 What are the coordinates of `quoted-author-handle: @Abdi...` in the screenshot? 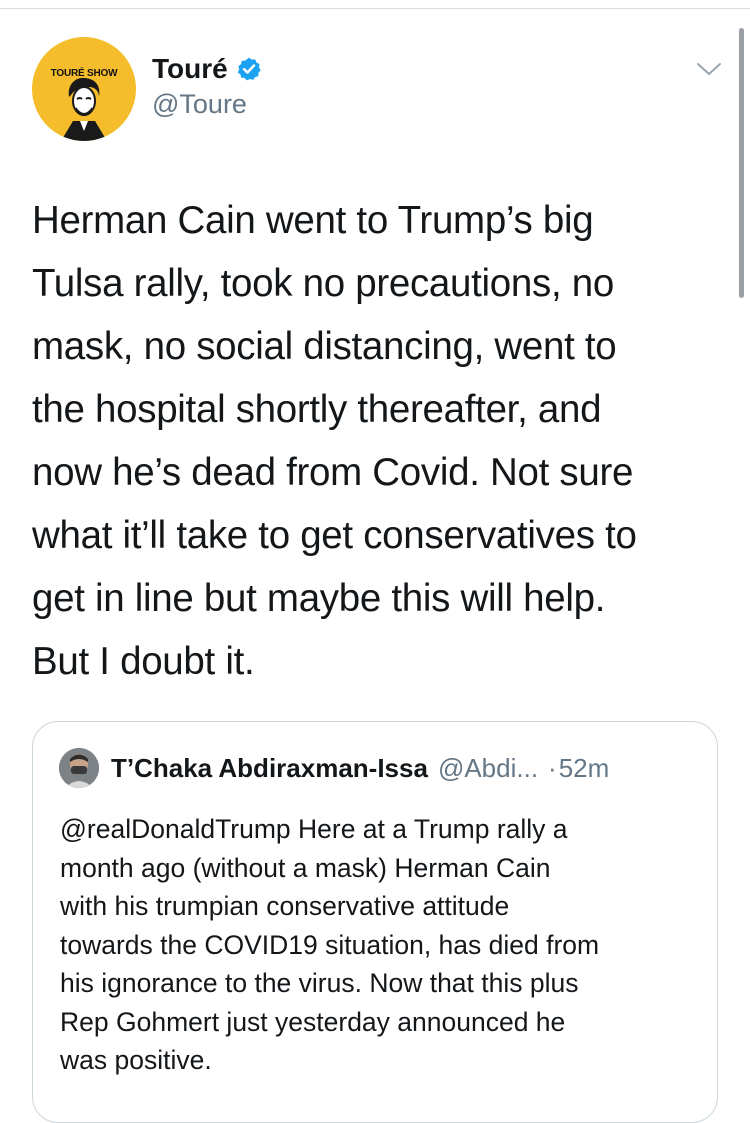 It's located at (488, 768).